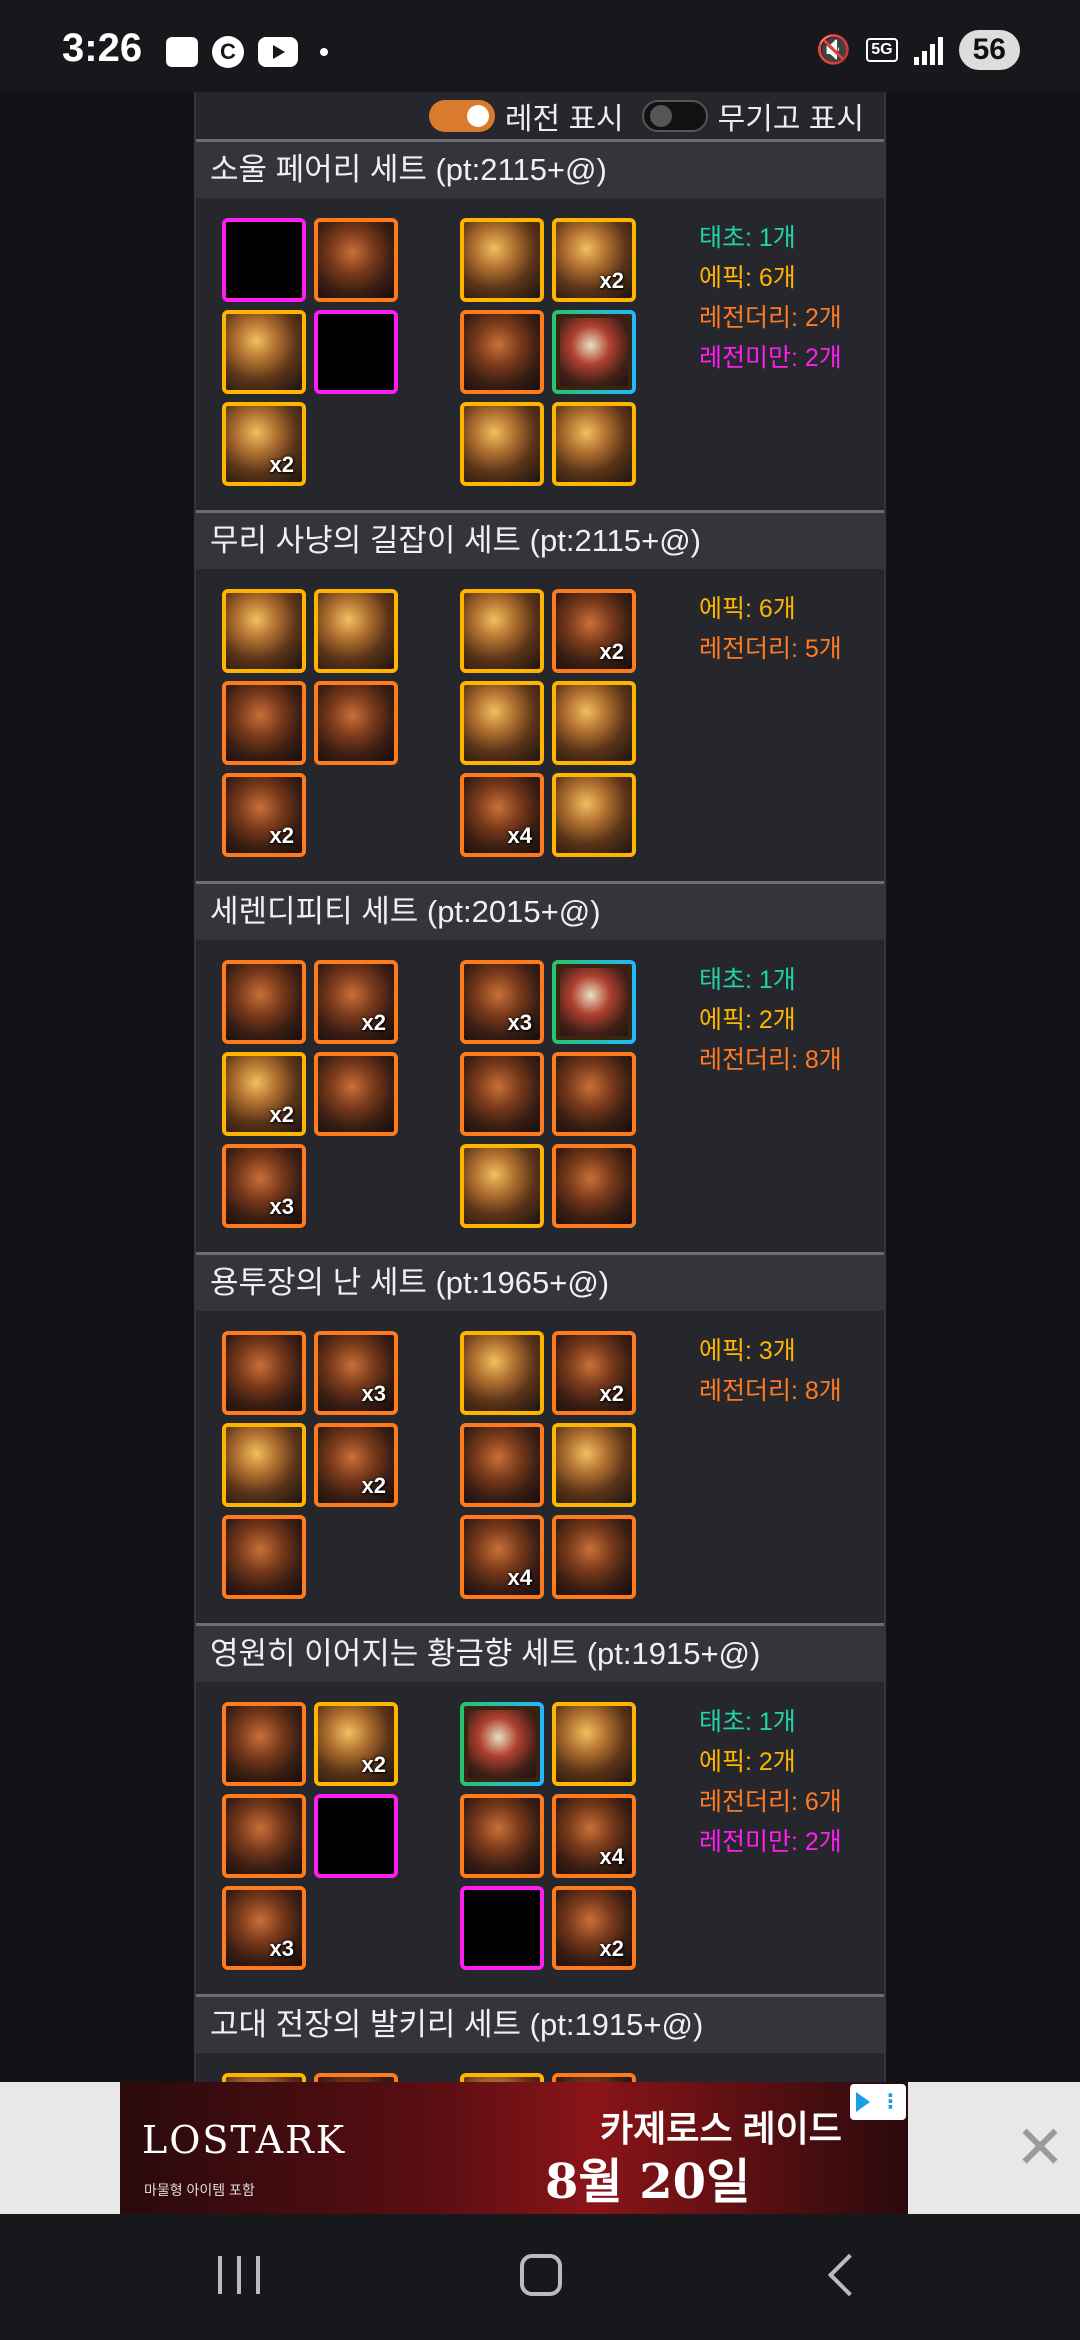 The width and height of the screenshot is (1080, 2340). What do you see at coordinates (199, 2190) in the screenshot?
I see `ad-small-text: 마물형 아이템 포함` at bounding box center [199, 2190].